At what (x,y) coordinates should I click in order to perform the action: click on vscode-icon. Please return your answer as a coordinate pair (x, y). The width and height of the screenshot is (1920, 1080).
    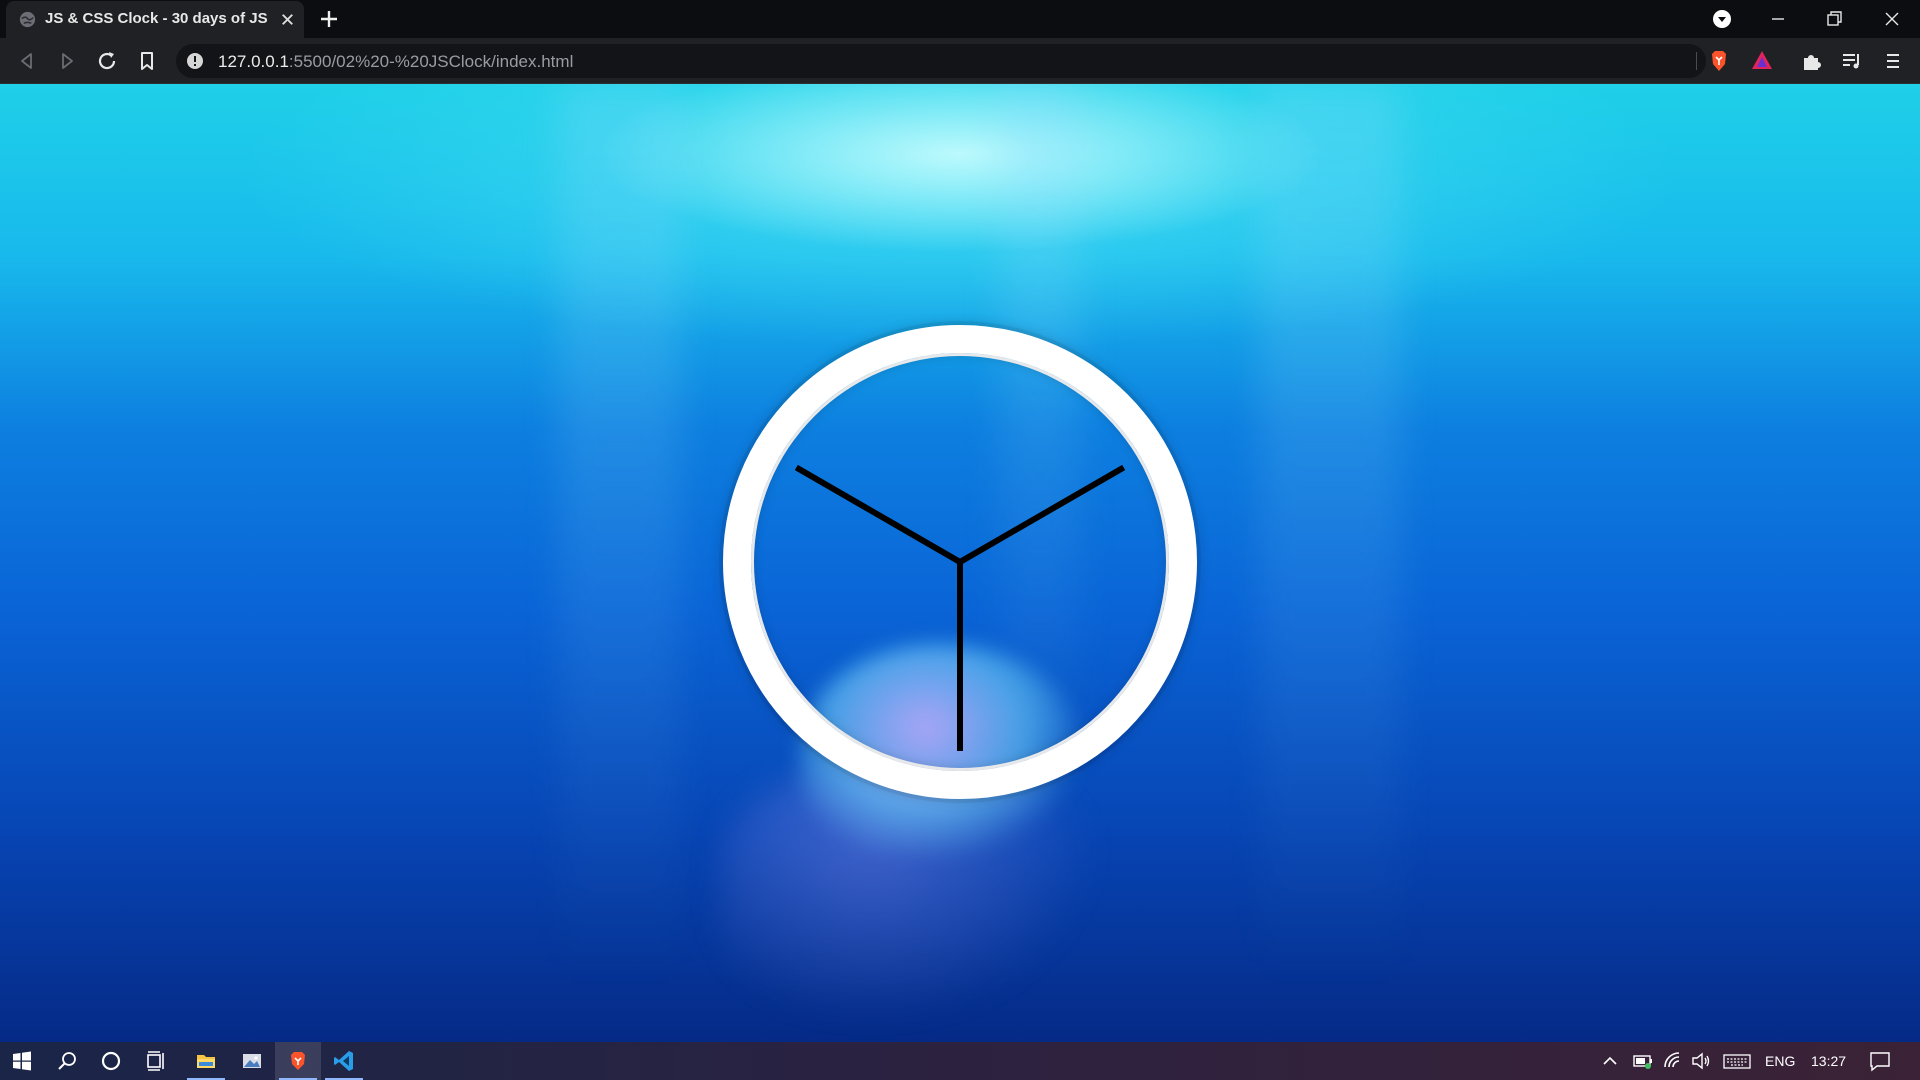
    Looking at the image, I should click on (343, 1061).